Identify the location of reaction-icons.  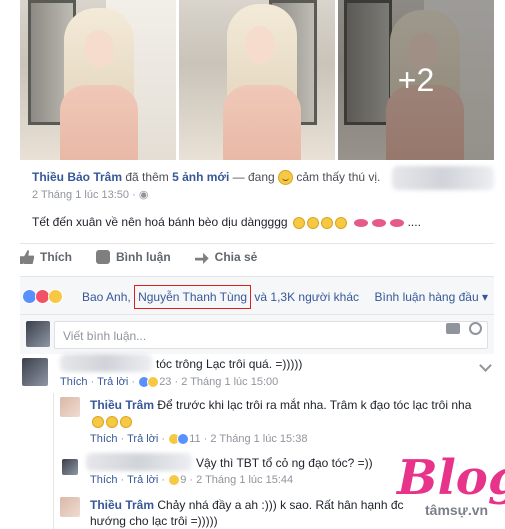
(42, 296).